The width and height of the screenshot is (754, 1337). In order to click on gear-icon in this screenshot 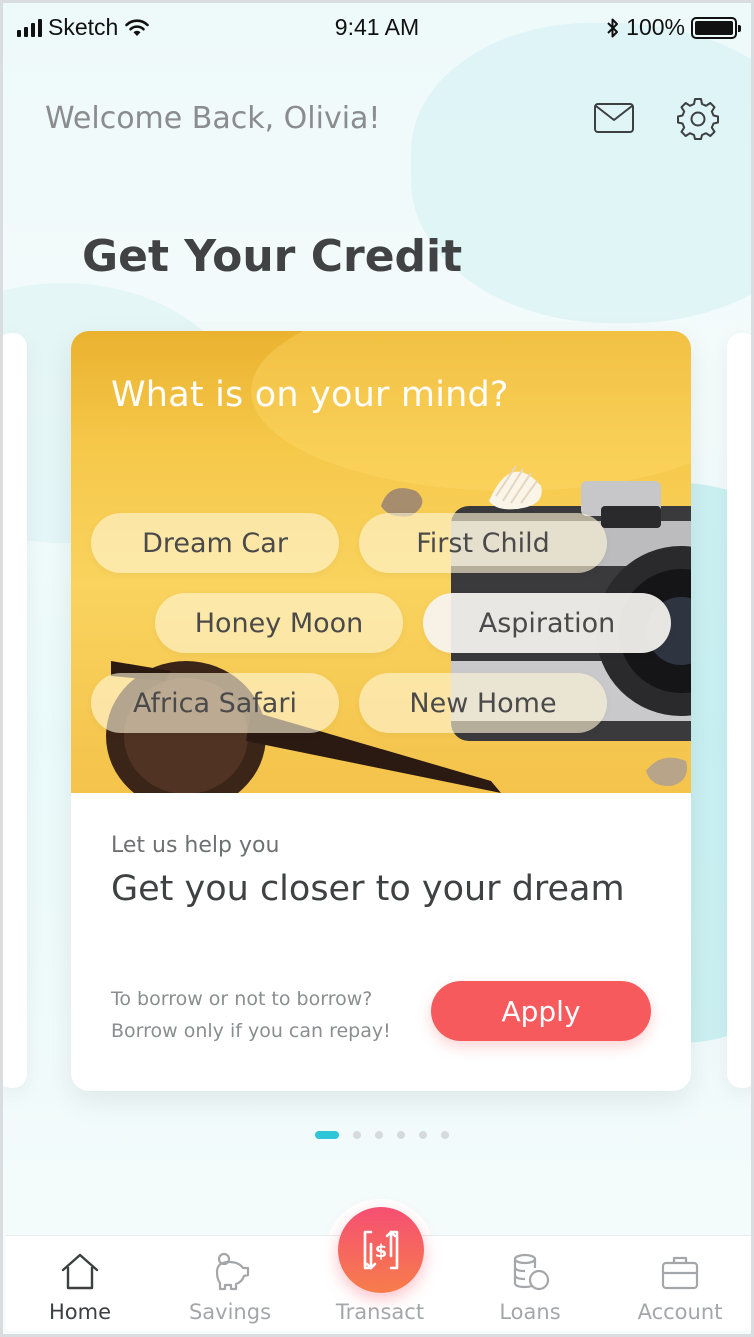, I will do `click(698, 118)`.